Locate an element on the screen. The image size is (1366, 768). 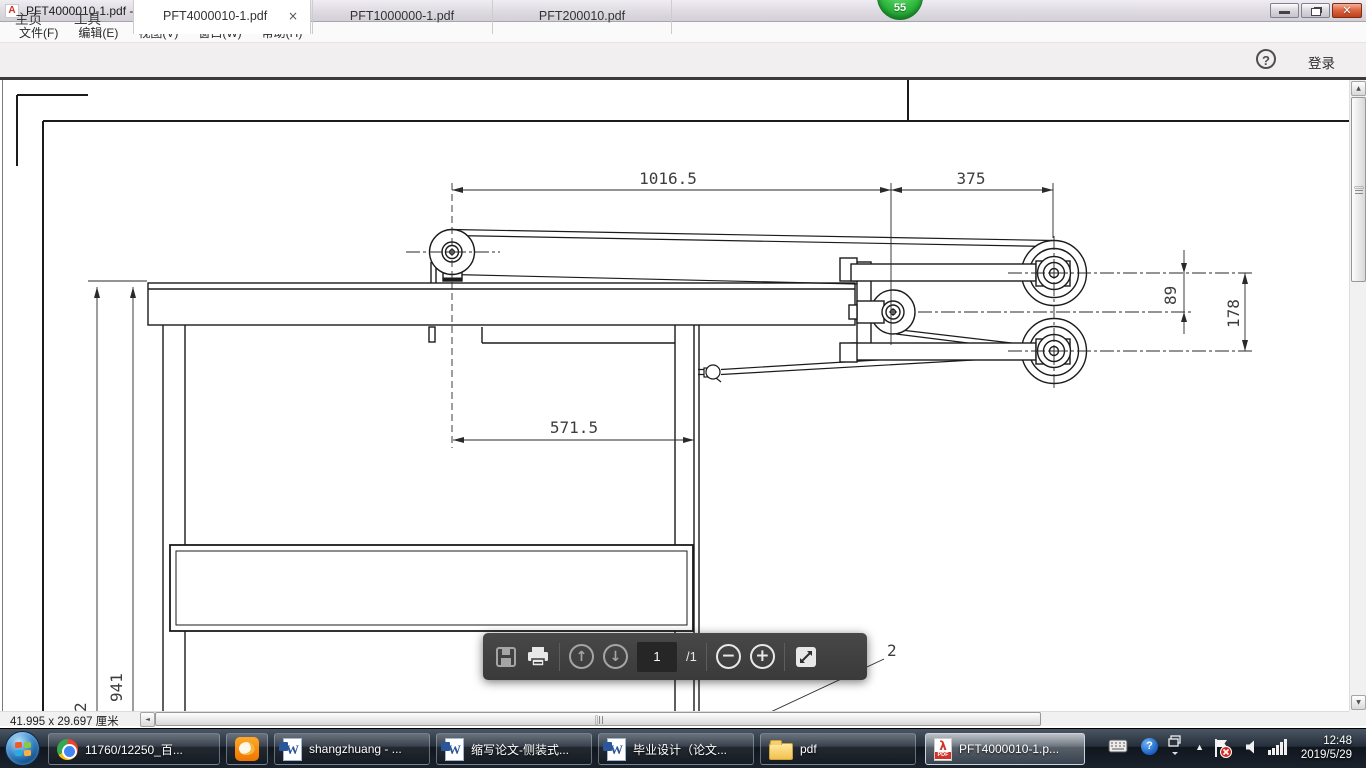
horizontal-scroll-thumb is located at coordinates (598, 719).